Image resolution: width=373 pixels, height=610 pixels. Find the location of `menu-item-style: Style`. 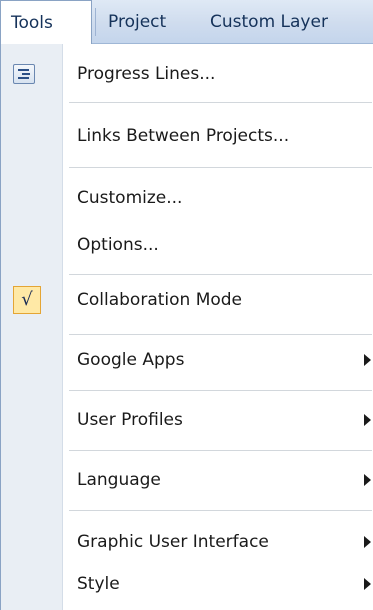

menu-item-style: Style is located at coordinates (187, 584).